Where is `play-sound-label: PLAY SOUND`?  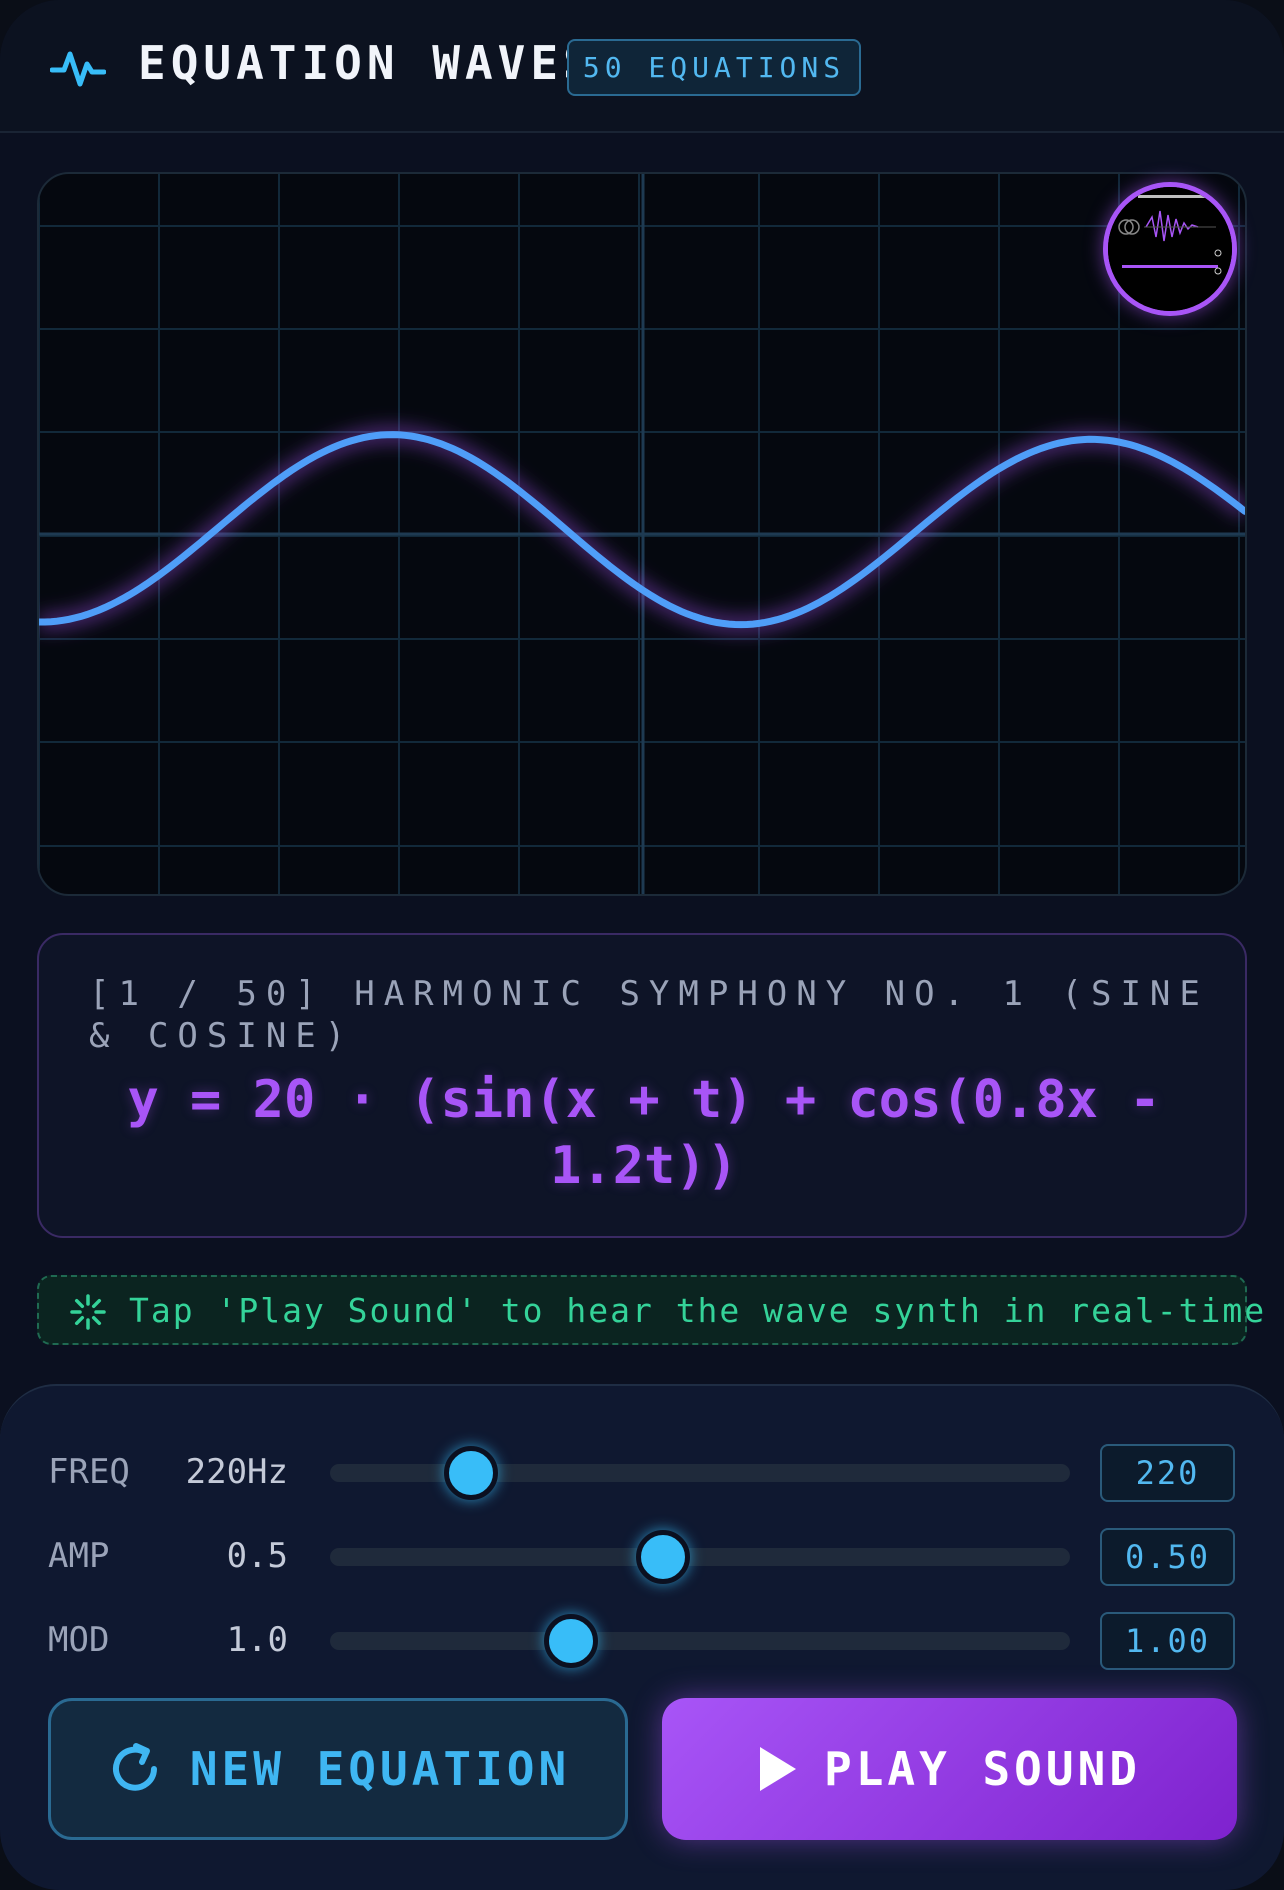
play-sound-label: PLAY SOUND is located at coordinates (982, 1769).